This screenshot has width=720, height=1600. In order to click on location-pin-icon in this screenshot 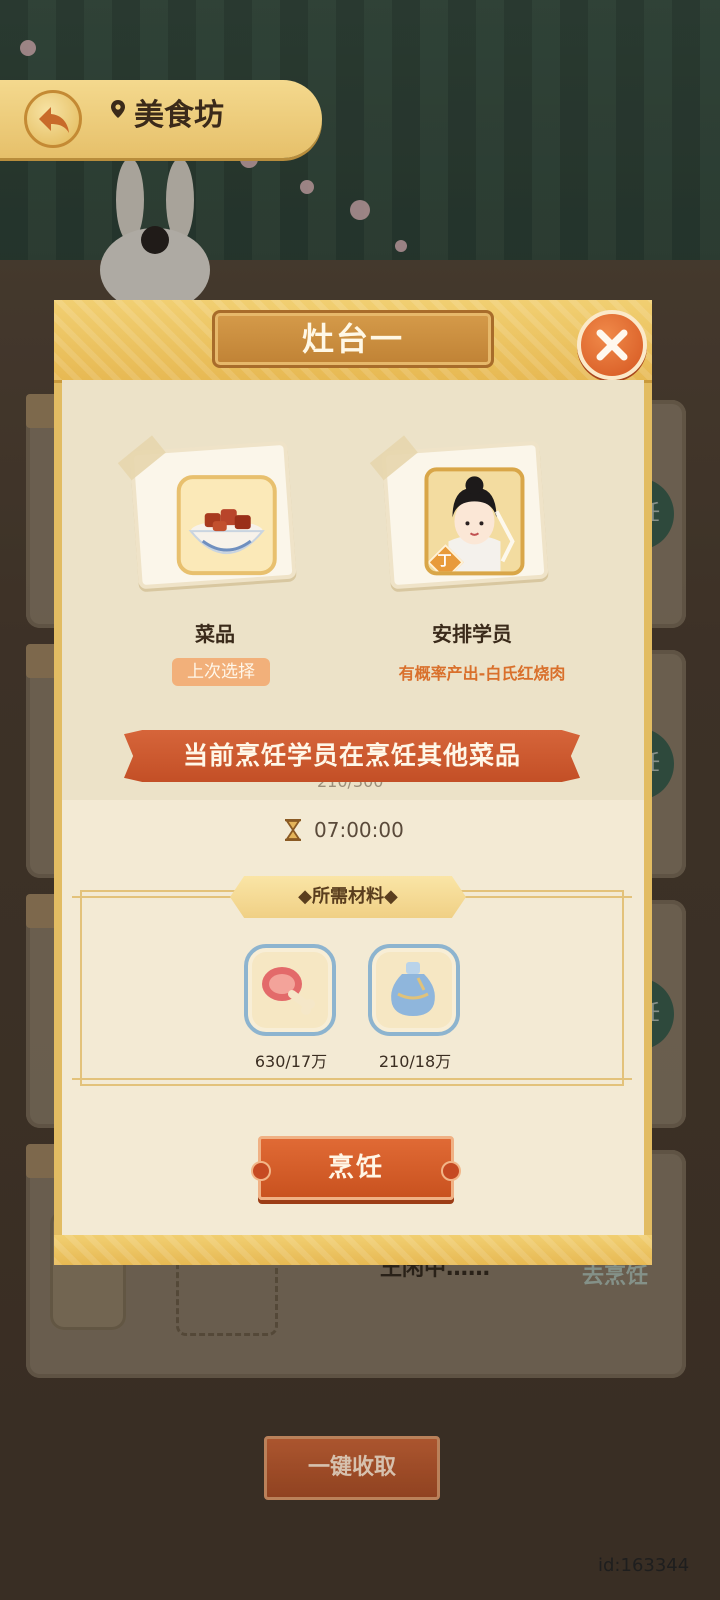, I will do `click(118, 109)`.